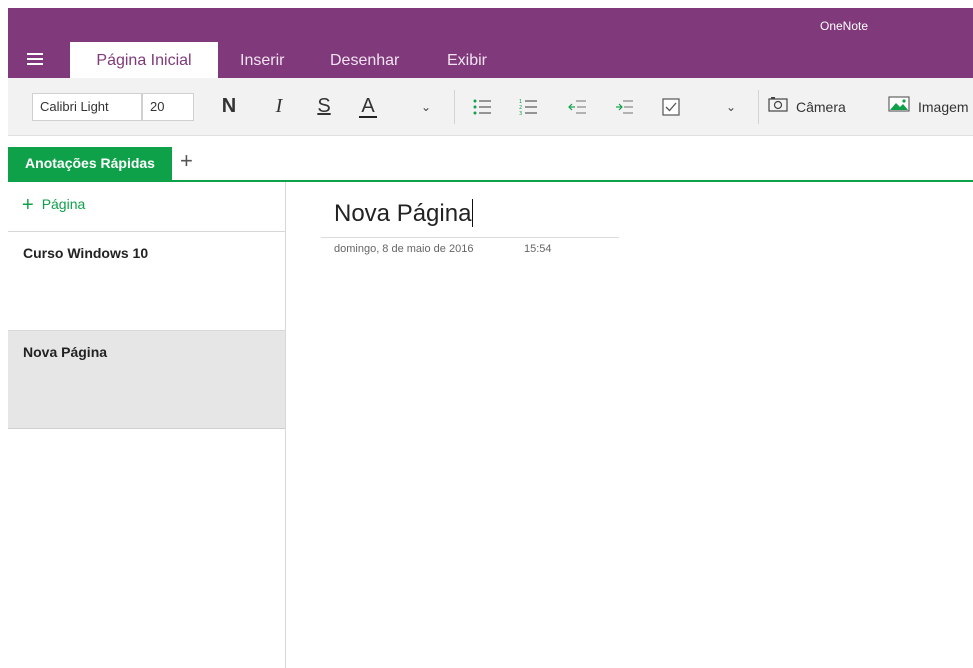 This screenshot has height=668, width=973. I want to click on decrease-indent-icon, so click(577, 106).